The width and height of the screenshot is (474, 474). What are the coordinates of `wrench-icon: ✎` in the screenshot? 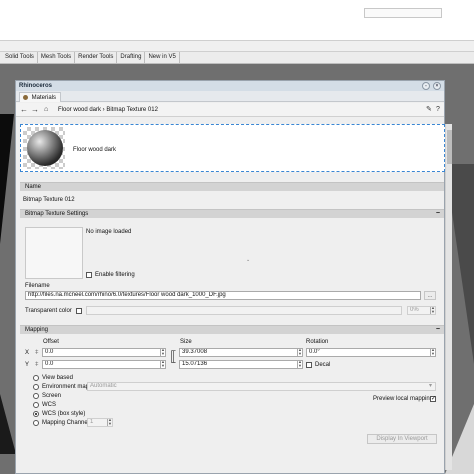 It's located at (429, 109).